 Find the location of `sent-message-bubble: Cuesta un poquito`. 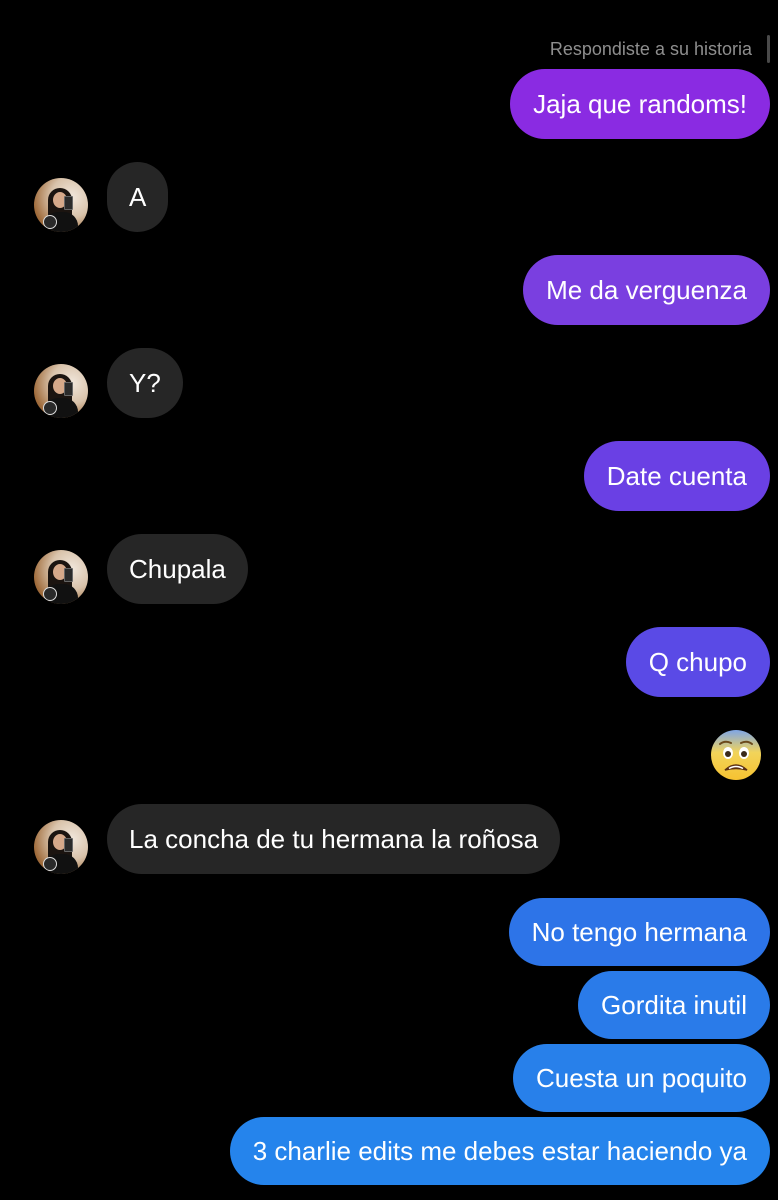

sent-message-bubble: Cuesta un poquito is located at coordinates (641, 1078).